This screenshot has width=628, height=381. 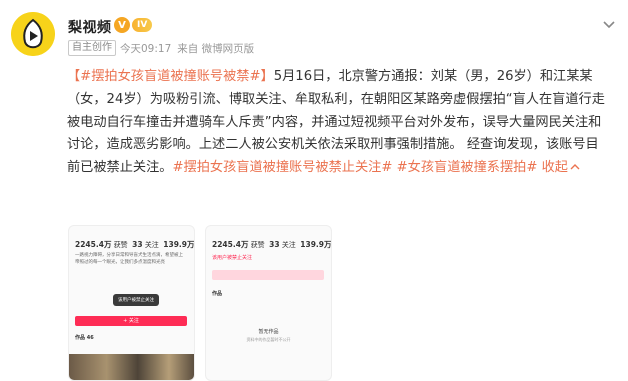 I want to click on post-meta: 自主创作 今天09:17 来自 微博网页版, so click(x=161, y=48).